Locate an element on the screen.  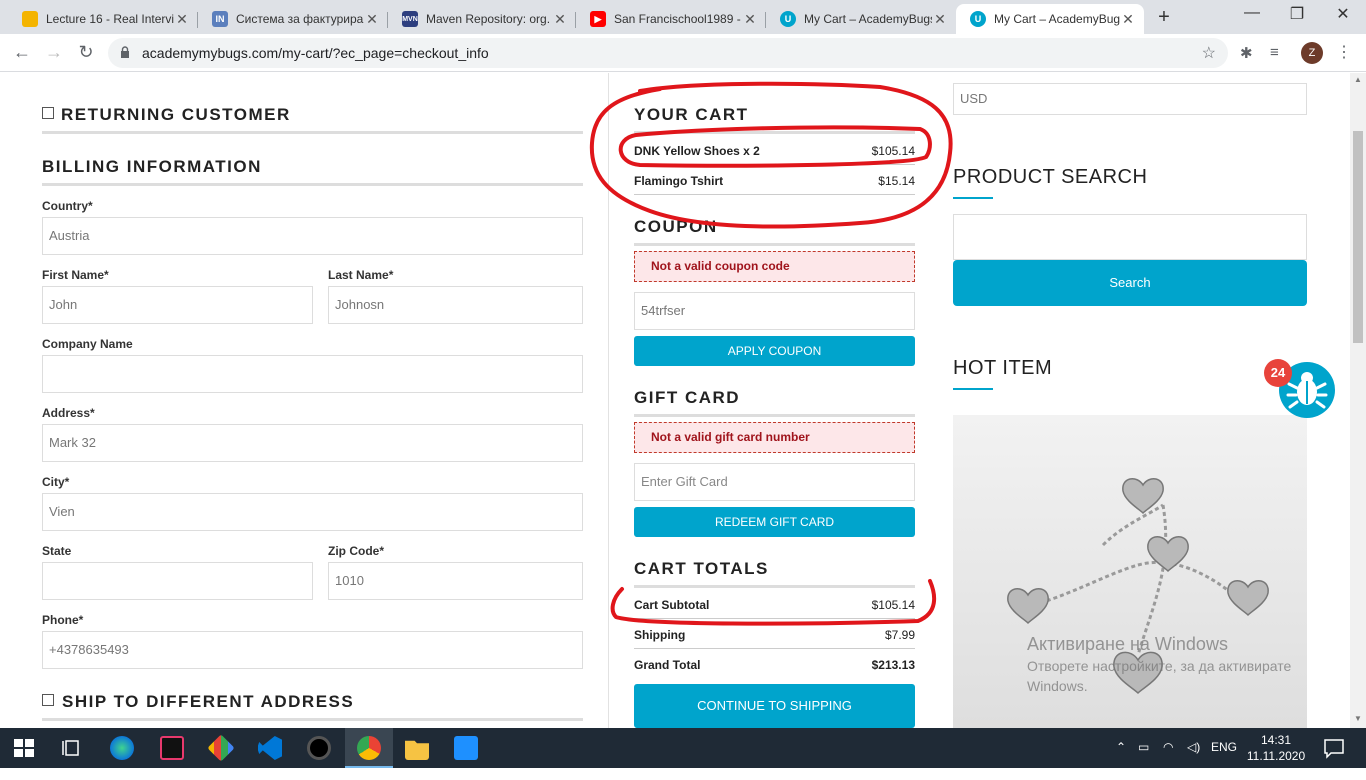
last-name-field: Johnosn is located at coordinates (455, 305).